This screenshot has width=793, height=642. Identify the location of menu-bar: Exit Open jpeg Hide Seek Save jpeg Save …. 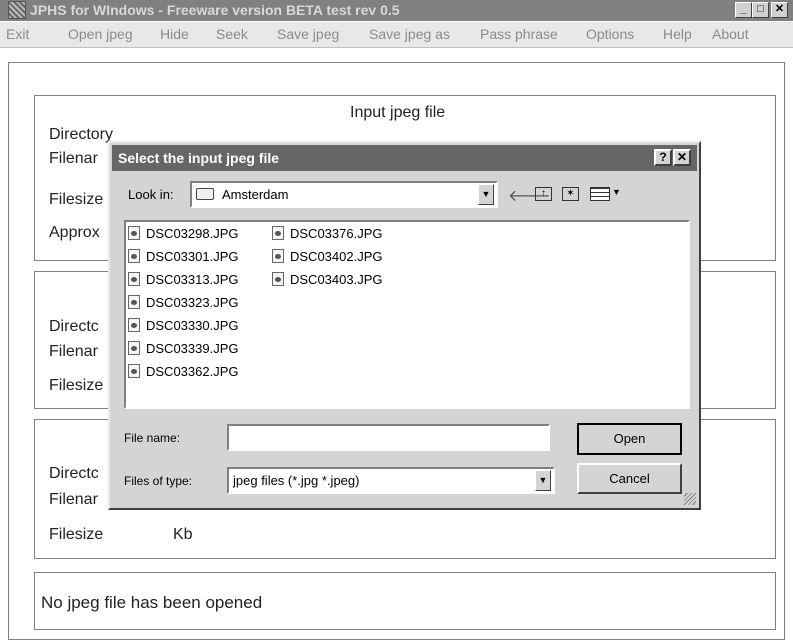
(396, 35).